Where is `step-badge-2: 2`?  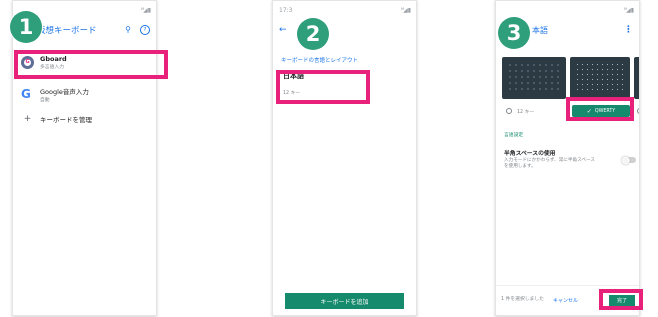 step-badge-2: 2 is located at coordinates (313, 34).